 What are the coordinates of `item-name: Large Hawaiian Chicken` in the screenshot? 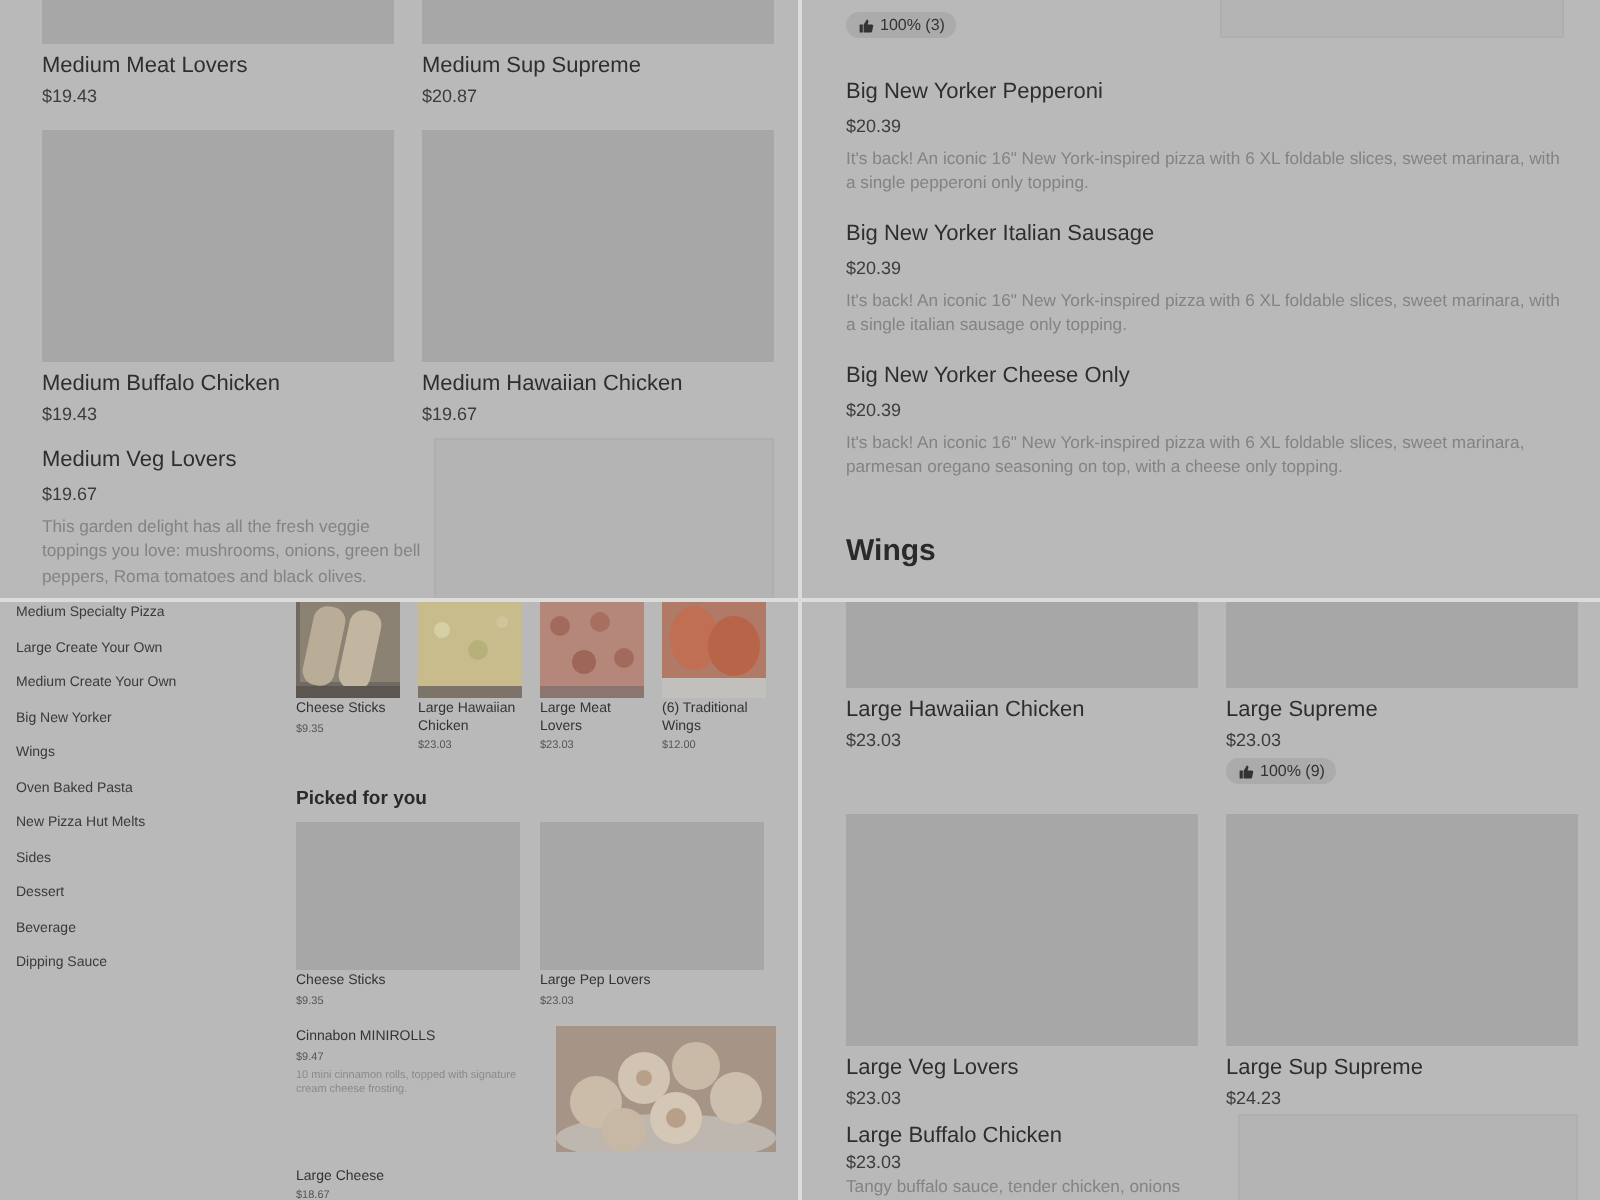 It's located at (1022, 710).